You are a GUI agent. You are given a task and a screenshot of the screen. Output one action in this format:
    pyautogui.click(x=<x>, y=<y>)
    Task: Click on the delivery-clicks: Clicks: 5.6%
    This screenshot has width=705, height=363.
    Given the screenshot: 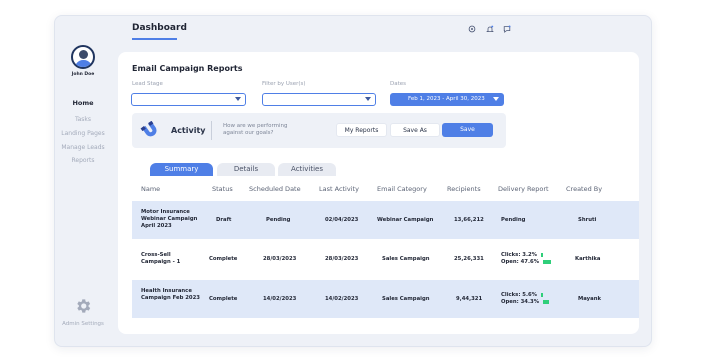 What is the action you would take?
    pyautogui.click(x=519, y=295)
    